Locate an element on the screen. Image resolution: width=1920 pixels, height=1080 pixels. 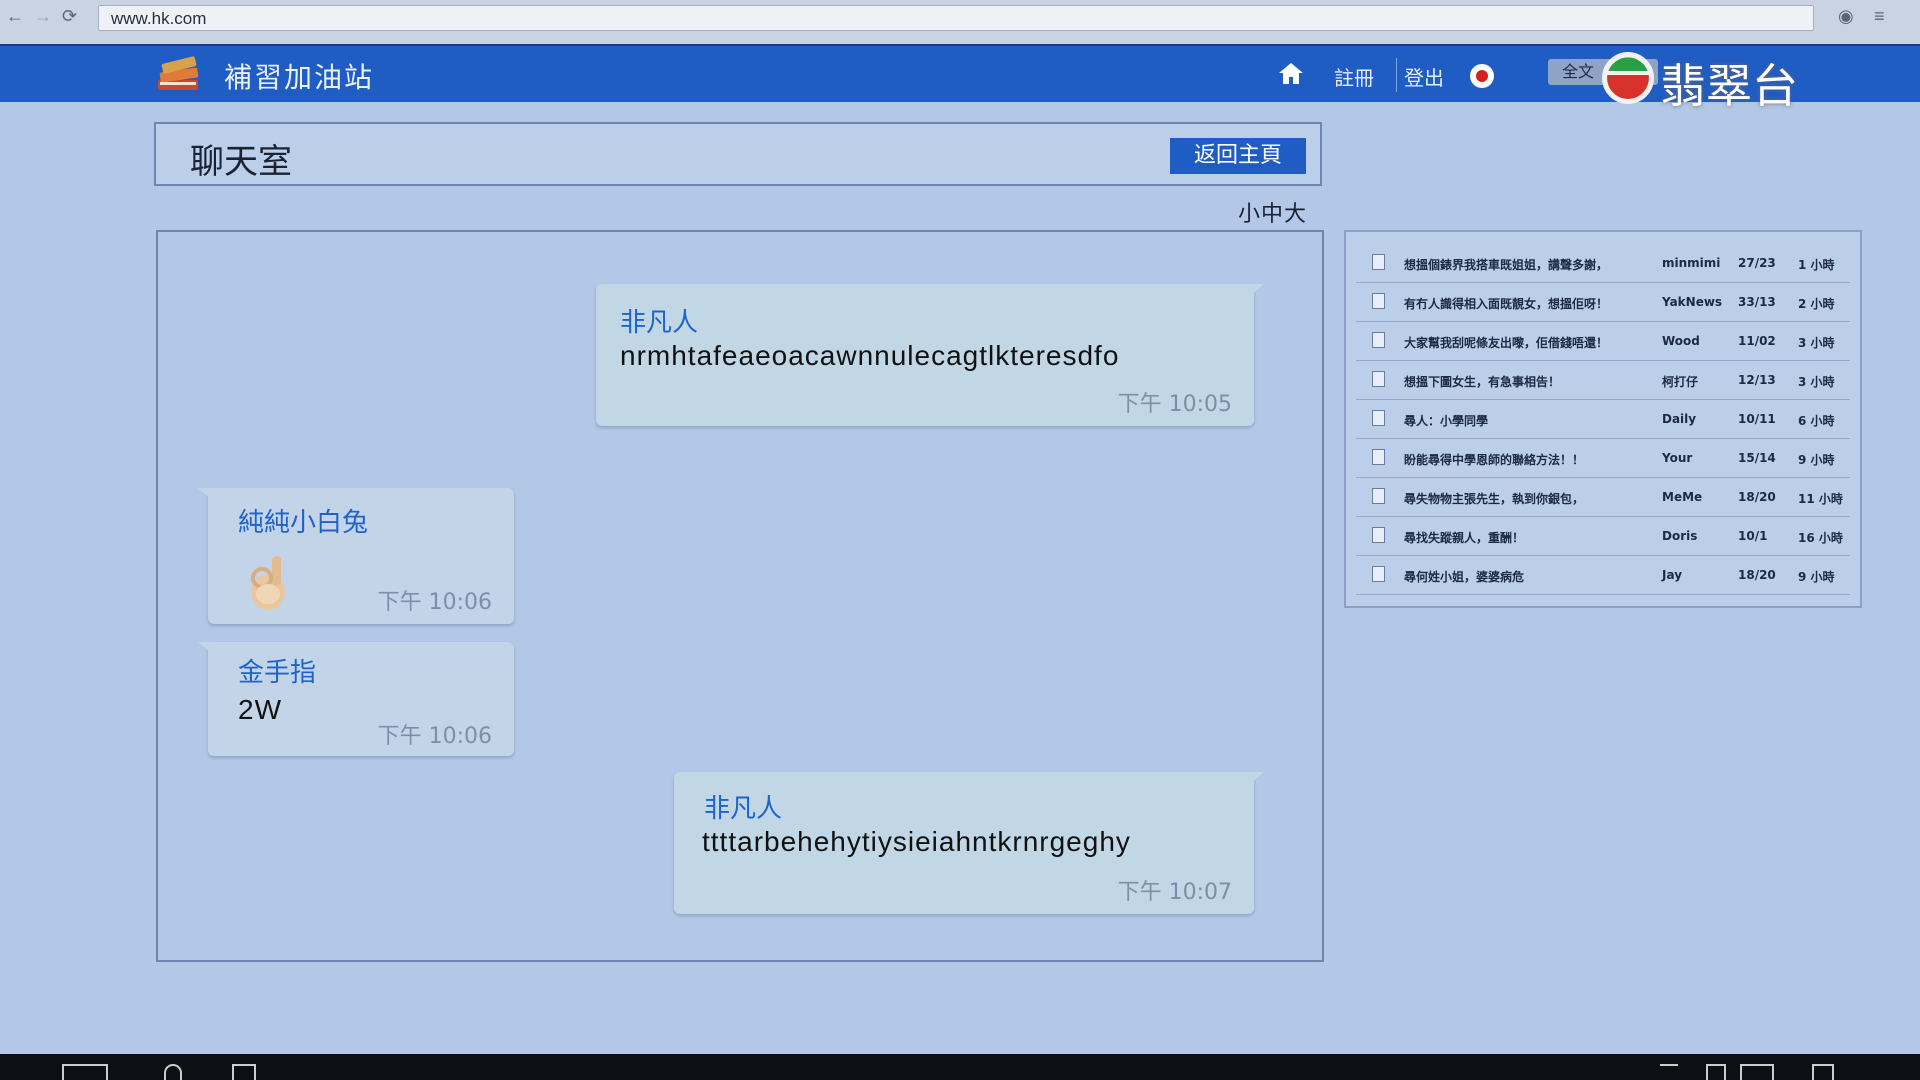
topic-date: 33/13 is located at coordinates (1757, 302).